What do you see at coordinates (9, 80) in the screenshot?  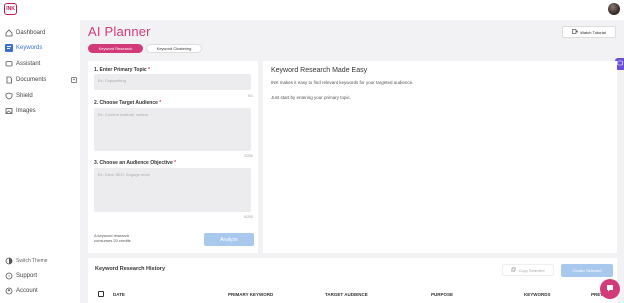 I see `document-icon` at bounding box center [9, 80].